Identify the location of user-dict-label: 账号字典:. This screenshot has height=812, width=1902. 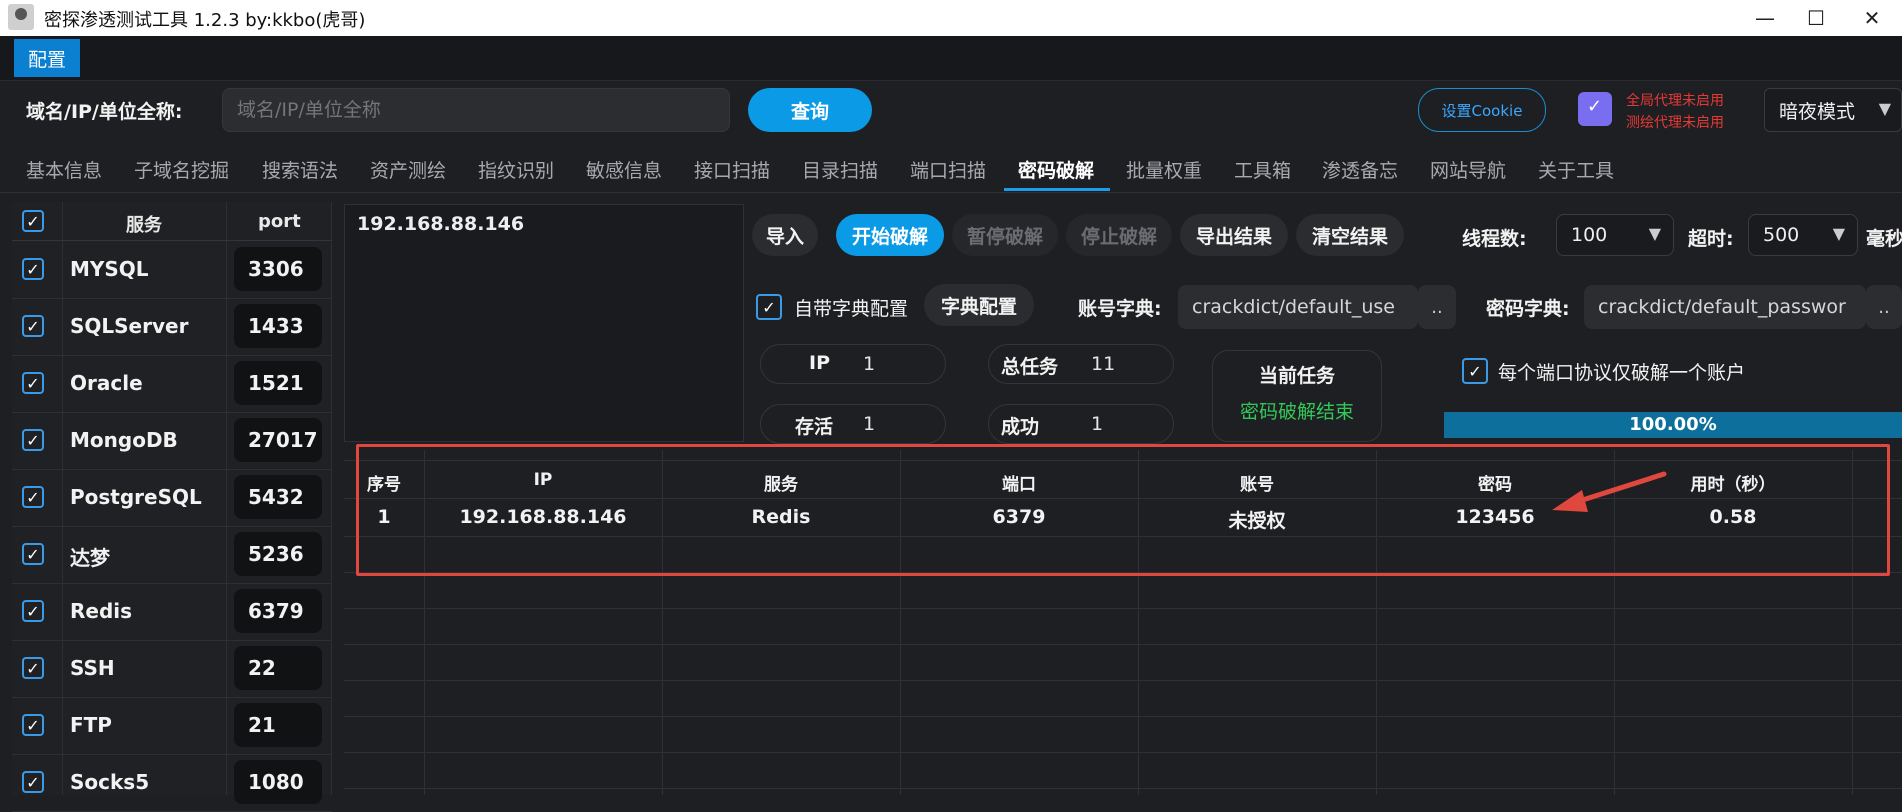
(1120, 309).